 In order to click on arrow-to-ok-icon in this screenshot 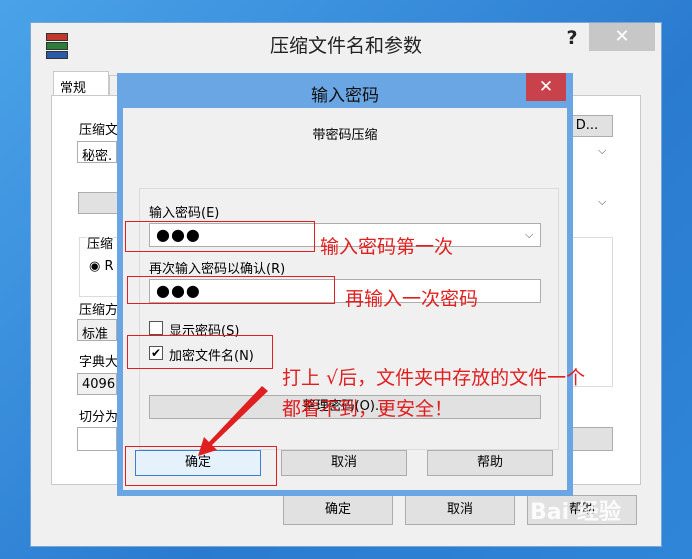, I will do `click(233, 421)`.